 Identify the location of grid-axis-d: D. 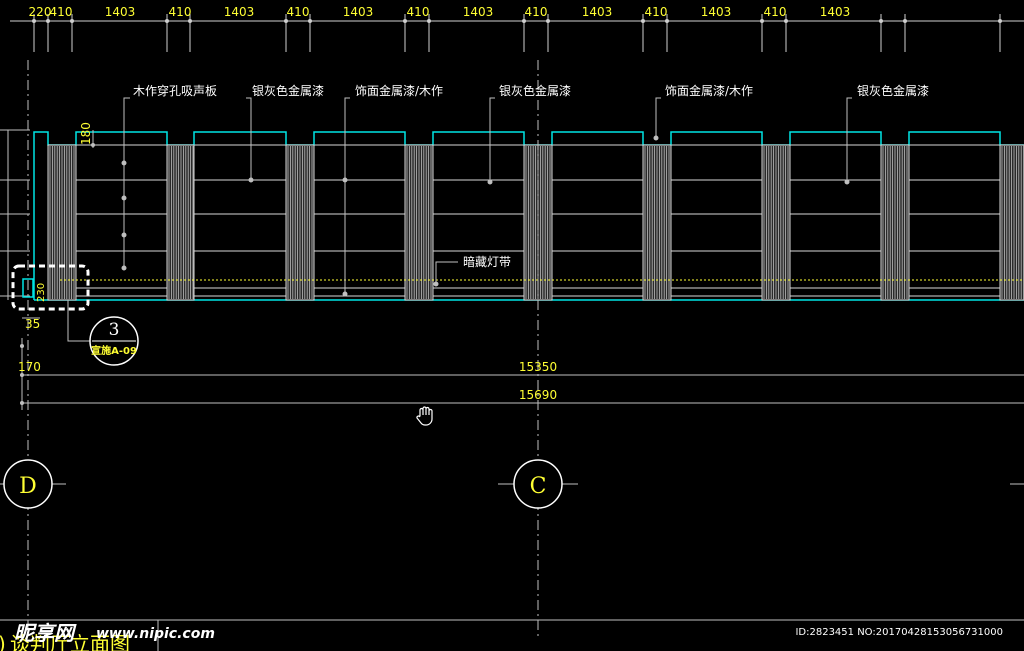
(33, 484).